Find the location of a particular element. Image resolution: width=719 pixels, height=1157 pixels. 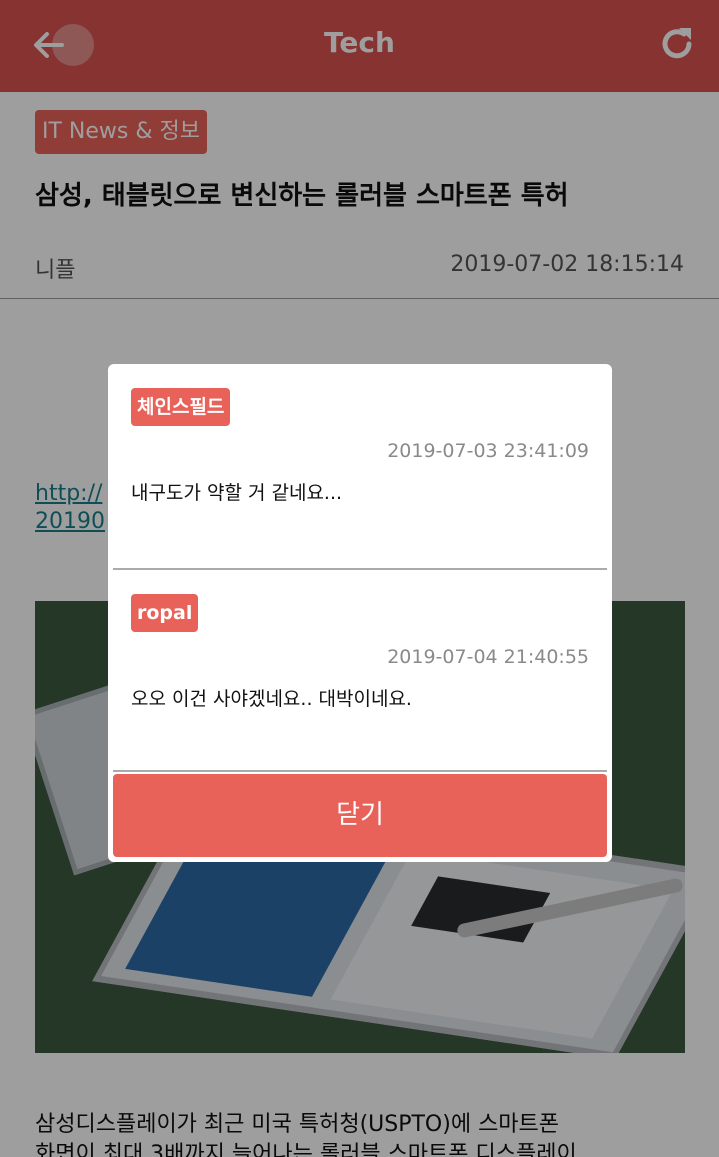

comment-text: 오오 이건 사야겠네요.. 대박이네요. is located at coordinates (271, 699).